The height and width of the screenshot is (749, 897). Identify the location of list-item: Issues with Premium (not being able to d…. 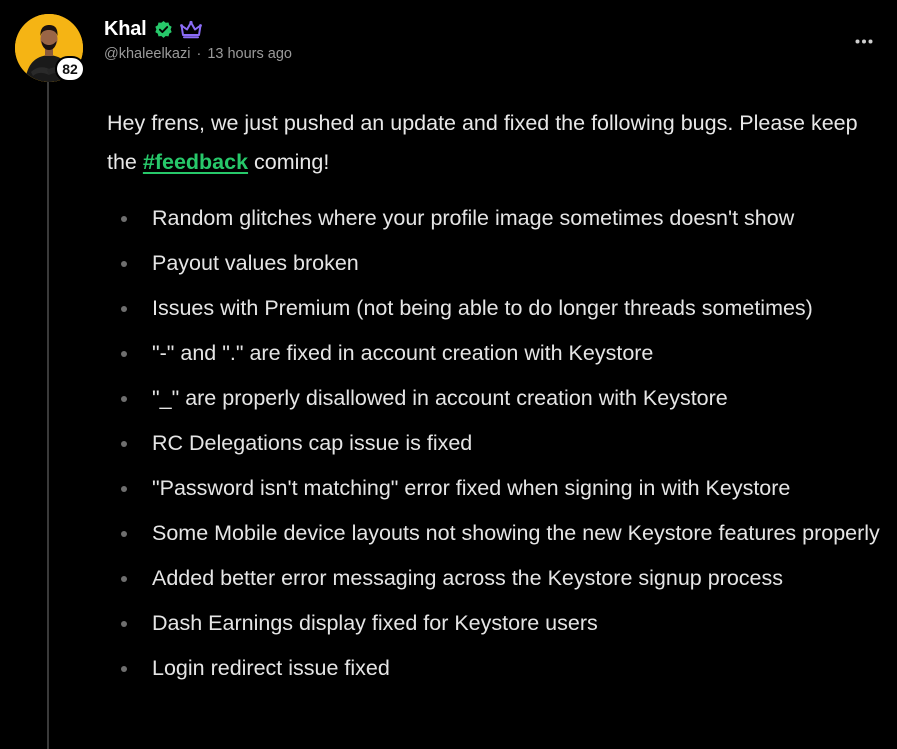
(497, 308).